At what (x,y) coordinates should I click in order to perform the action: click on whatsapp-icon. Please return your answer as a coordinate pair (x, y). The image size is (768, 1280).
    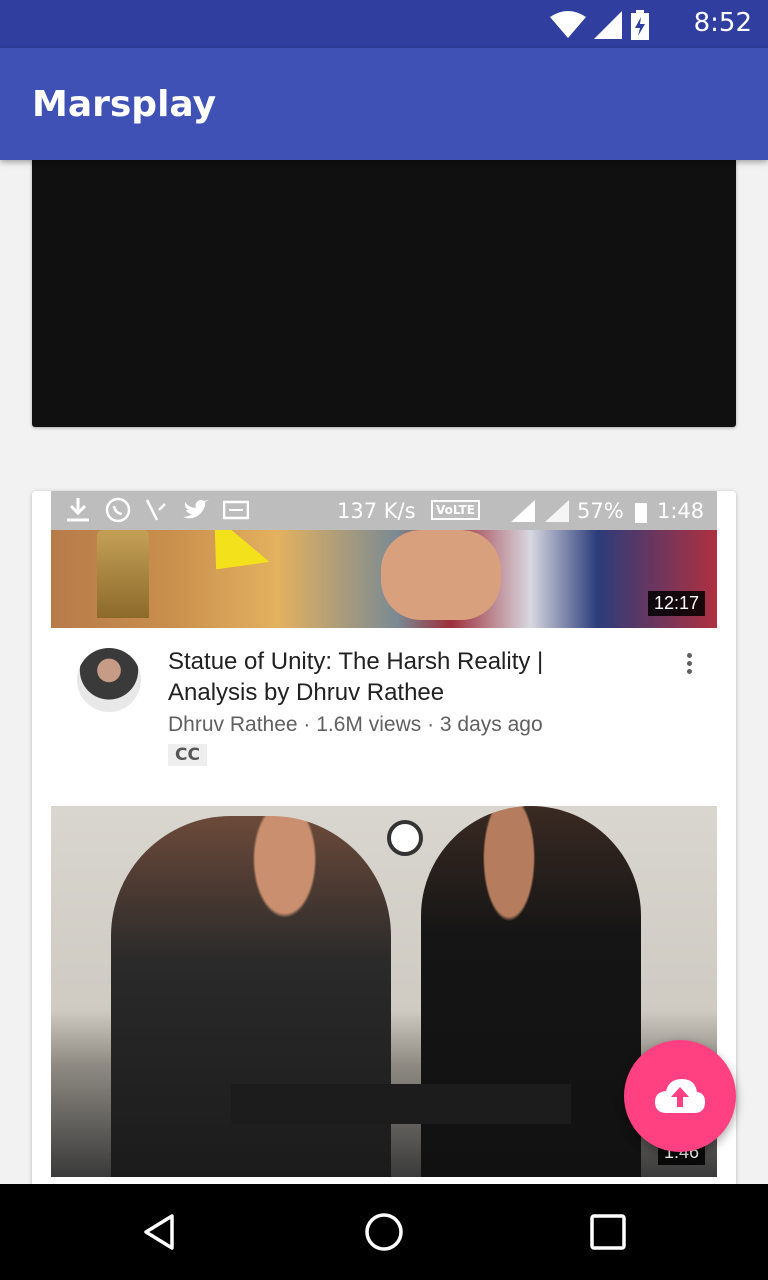
    Looking at the image, I should click on (118, 510).